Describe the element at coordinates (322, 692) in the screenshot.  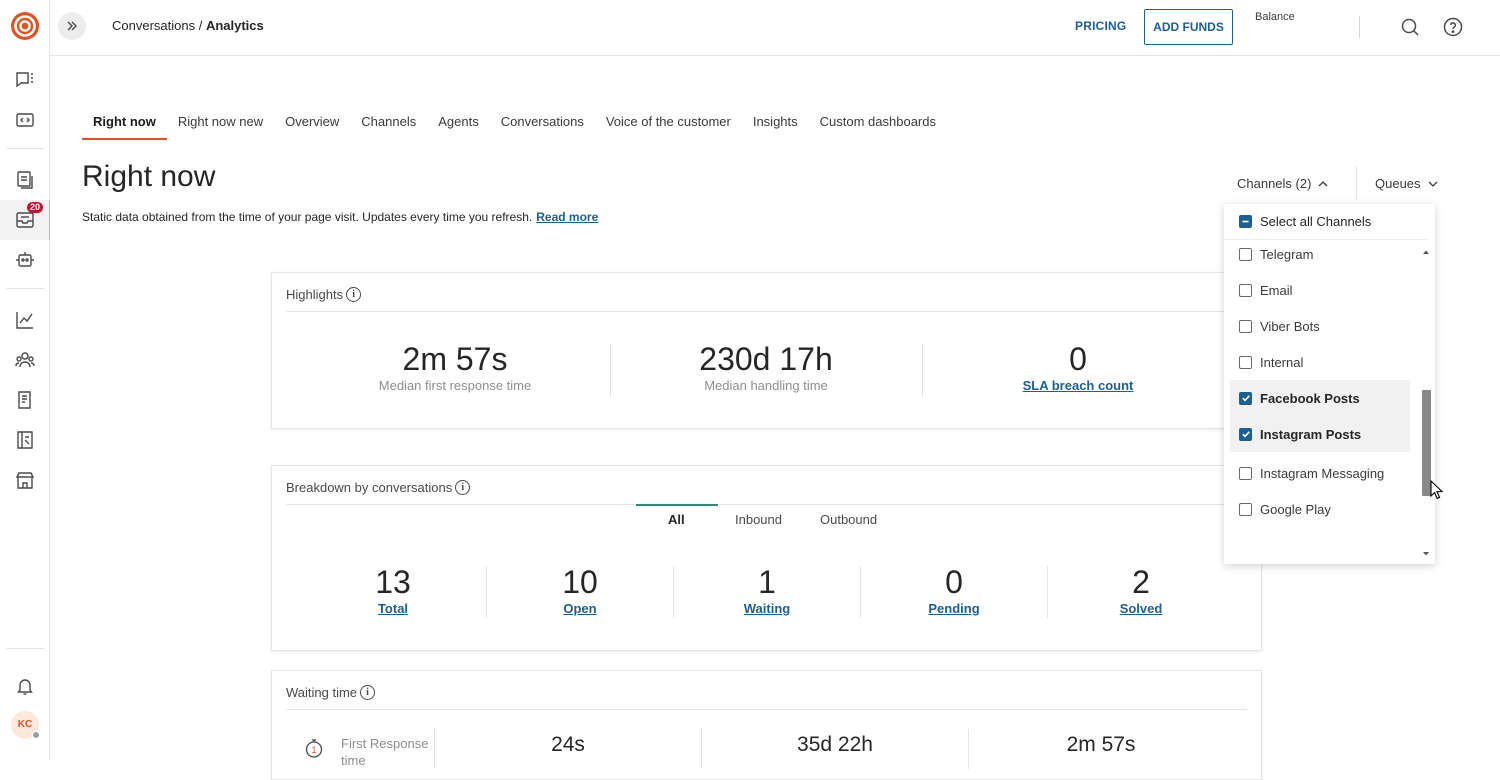
I see `waiting-time-title: Waiting time` at that location.